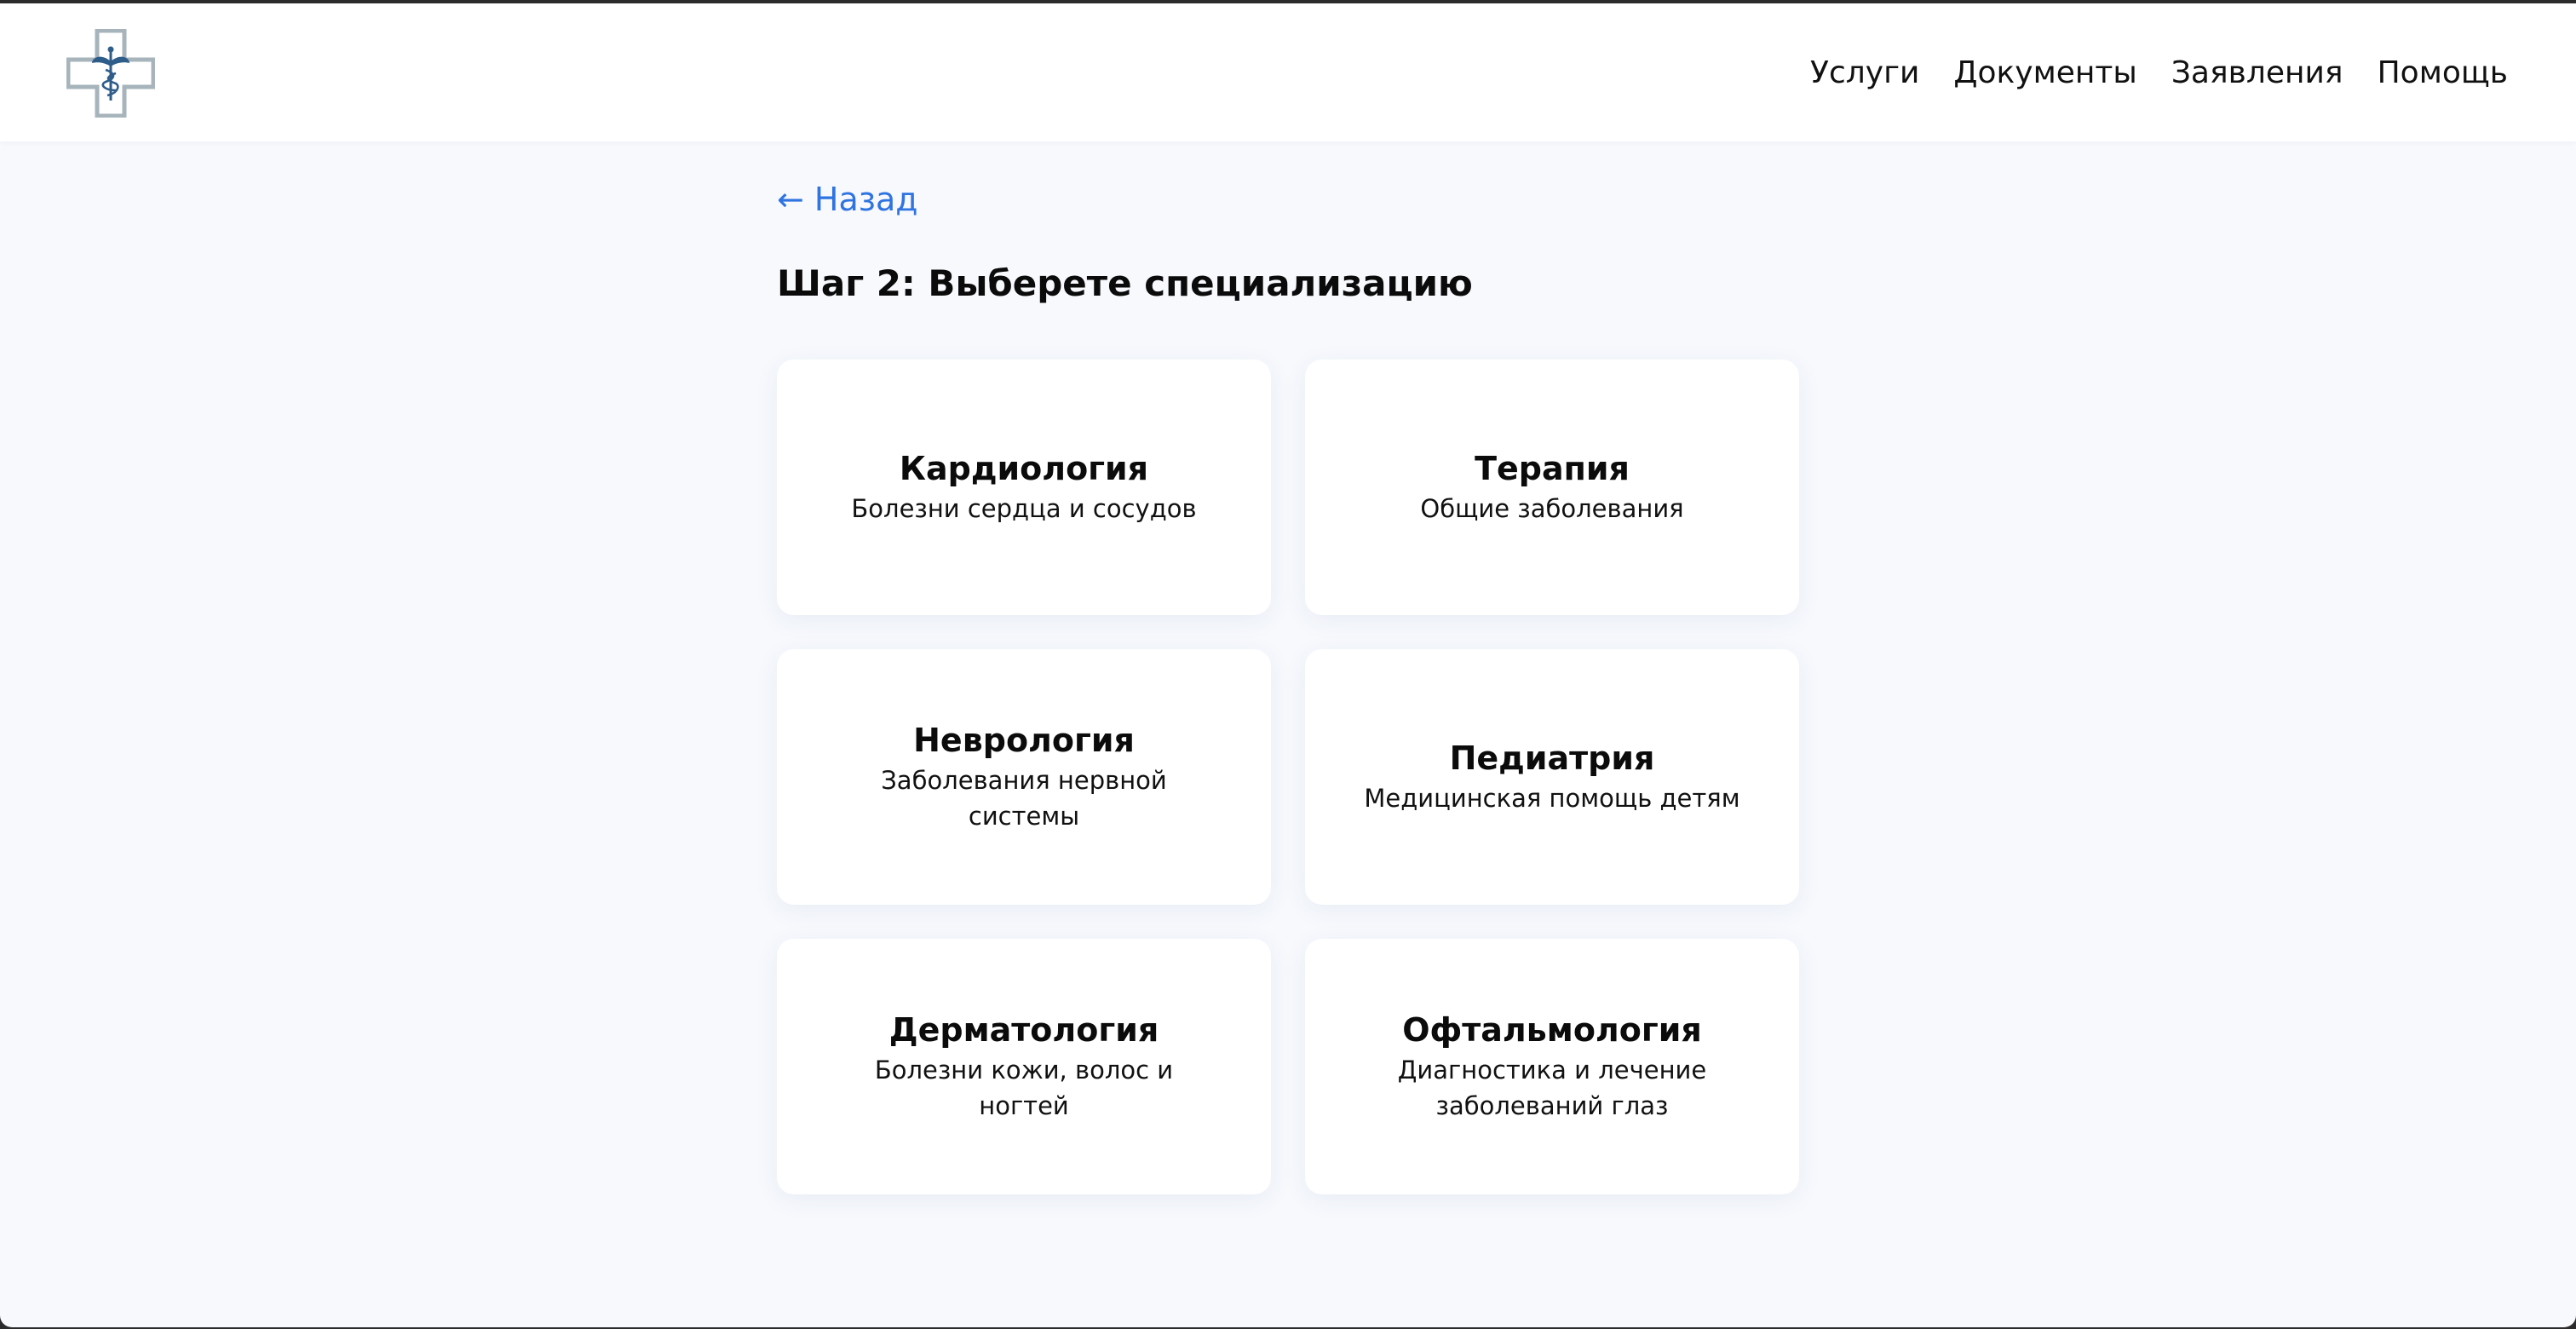  Describe the element at coordinates (1024, 508) in the screenshot. I see `card-description: Болезни сердца и сосудов` at that location.